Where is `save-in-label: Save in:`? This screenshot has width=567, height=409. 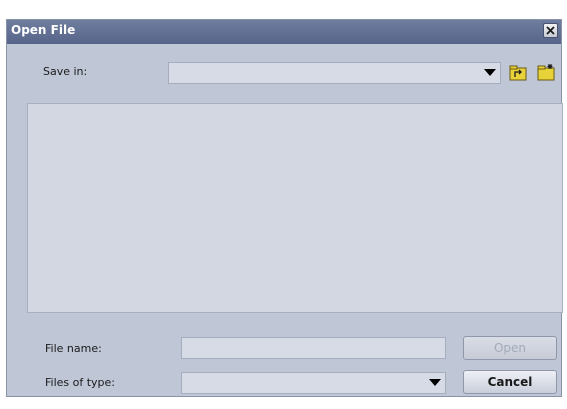
save-in-label: Save in: is located at coordinates (65, 71).